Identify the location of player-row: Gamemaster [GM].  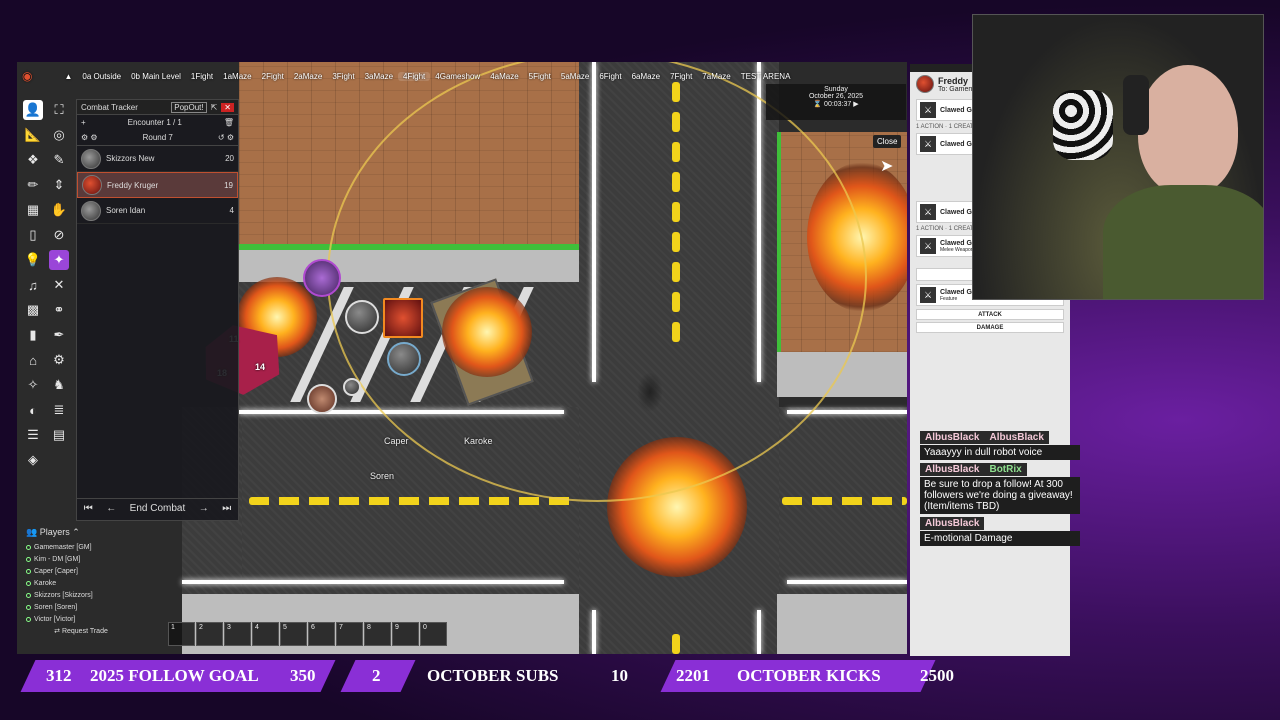
(81, 547).